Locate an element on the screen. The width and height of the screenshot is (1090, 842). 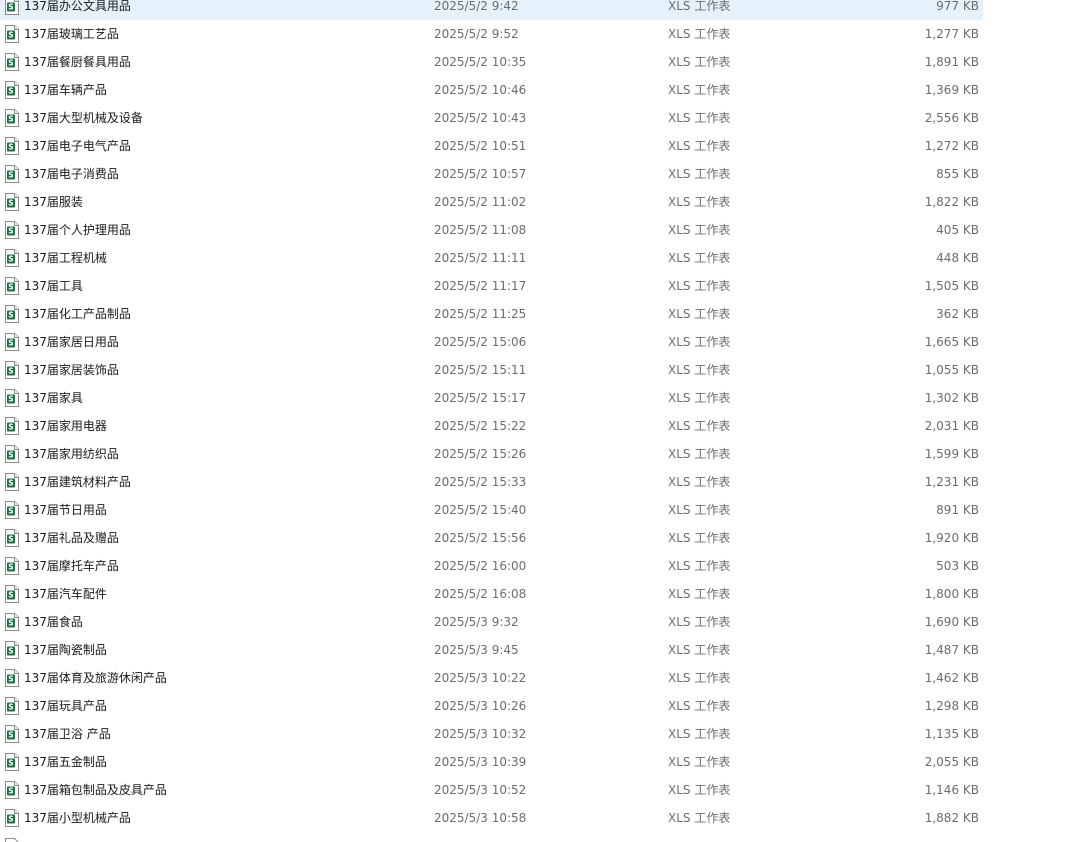
file-row: S 137届礼品及赠品 2025/5/2 15:56 XLS 工作表 1,920 KB is located at coordinates (491, 538).